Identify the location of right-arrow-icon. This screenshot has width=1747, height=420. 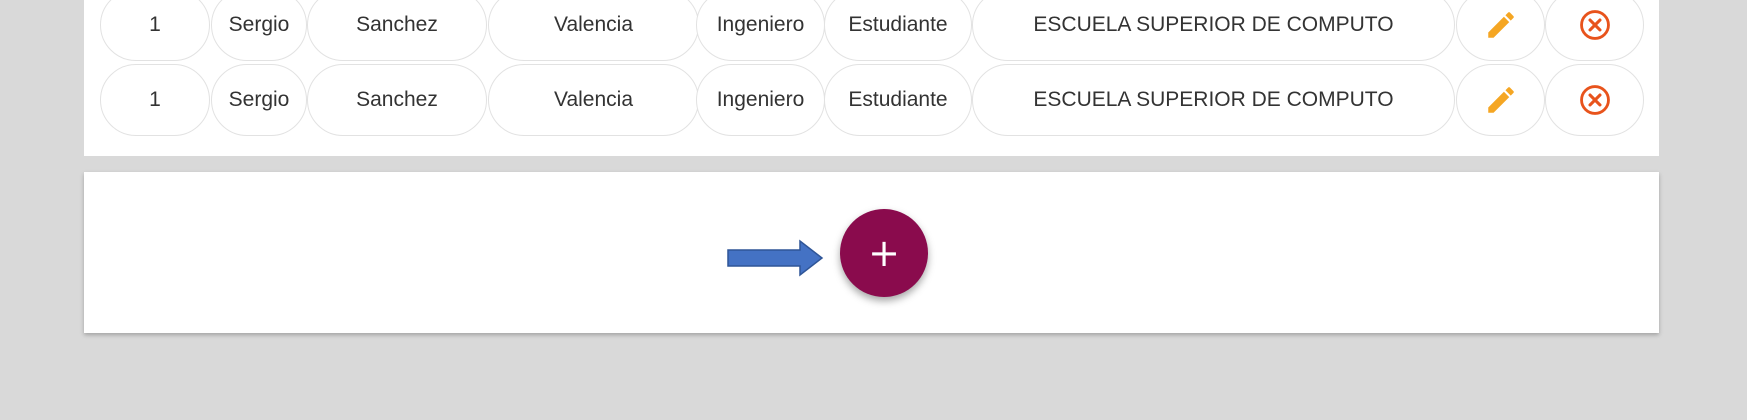
(775, 258).